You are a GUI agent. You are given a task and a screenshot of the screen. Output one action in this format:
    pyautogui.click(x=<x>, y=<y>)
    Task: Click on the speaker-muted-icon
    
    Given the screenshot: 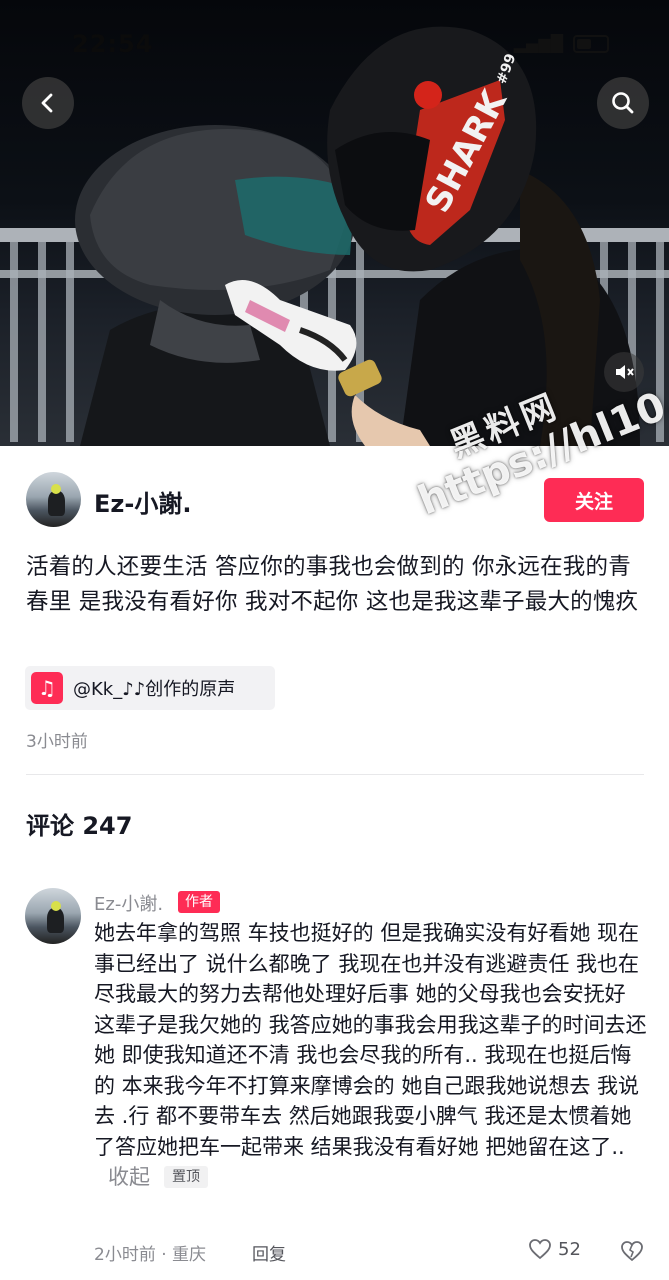 What is the action you would take?
    pyautogui.click(x=625, y=372)
    